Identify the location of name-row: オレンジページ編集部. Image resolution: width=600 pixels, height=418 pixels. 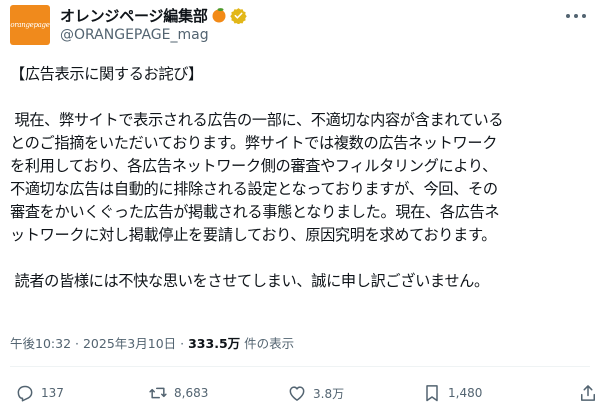
(153, 15).